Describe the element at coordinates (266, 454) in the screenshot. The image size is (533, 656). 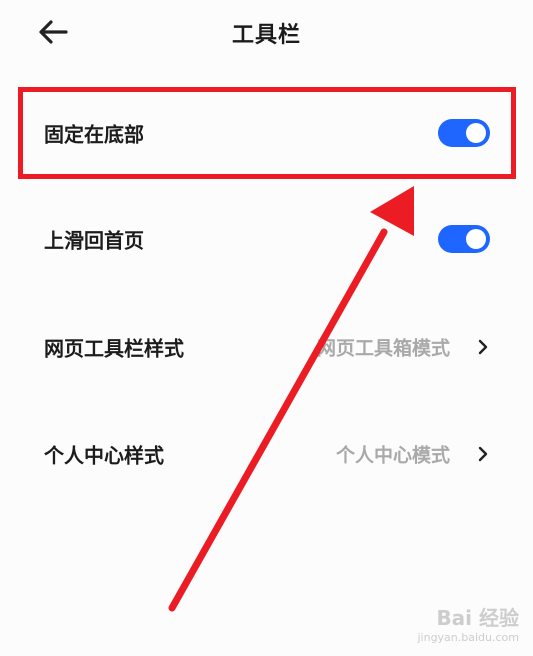
I see `setting-row-personal-center-style: 个人中心样式 个人中心模式` at that location.